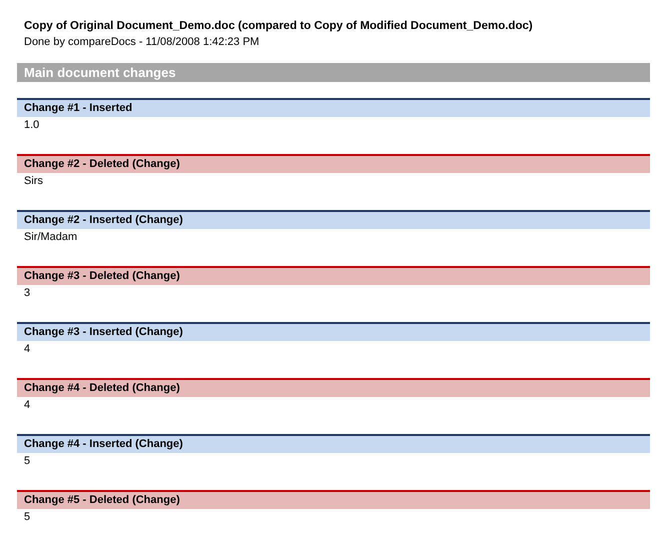 This screenshot has width=667, height=538. I want to click on change-heading: Change #2 - Deleted (Change), so click(333, 163).